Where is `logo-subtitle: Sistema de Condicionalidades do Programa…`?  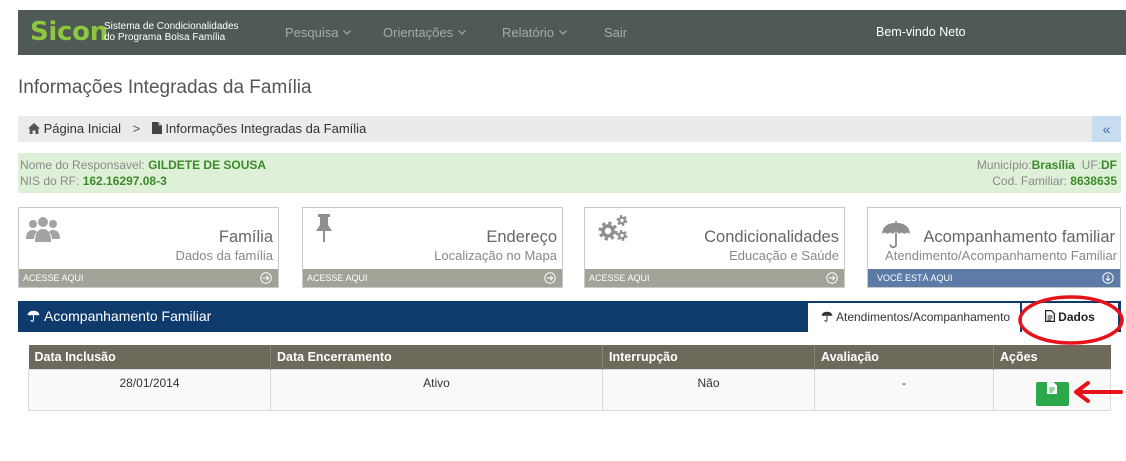 logo-subtitle: Sistema de Condicionalidades do Programa… is located at coordinates (171, 32).